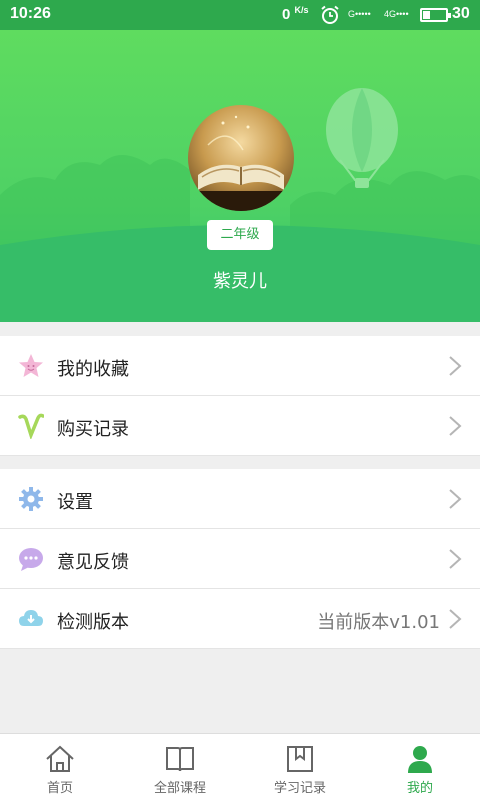 The height and width of the screenshot is (800, 480). What do you see at coordinates (359, 14) in the screenshot?
I see `signal-icon: G•••••` at bounding box center [359, 14].